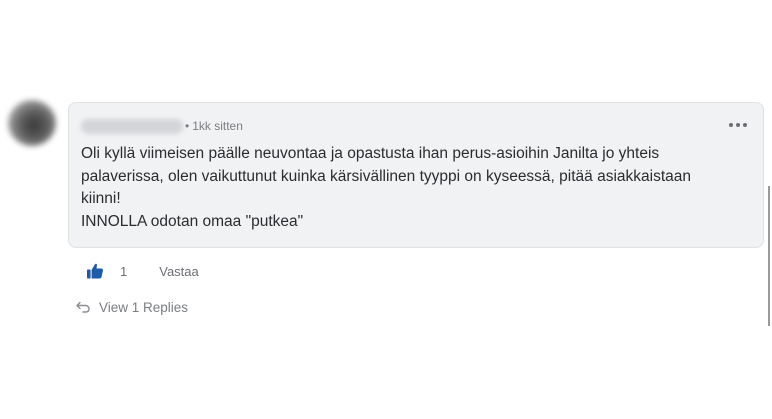 Image resolution: width=772 pixels, height=419 pixels. What do you see at coordinates (101, 198) in the screenshot?
I see `comment-text-line: kiinni!` at bounding box center [101, 198].